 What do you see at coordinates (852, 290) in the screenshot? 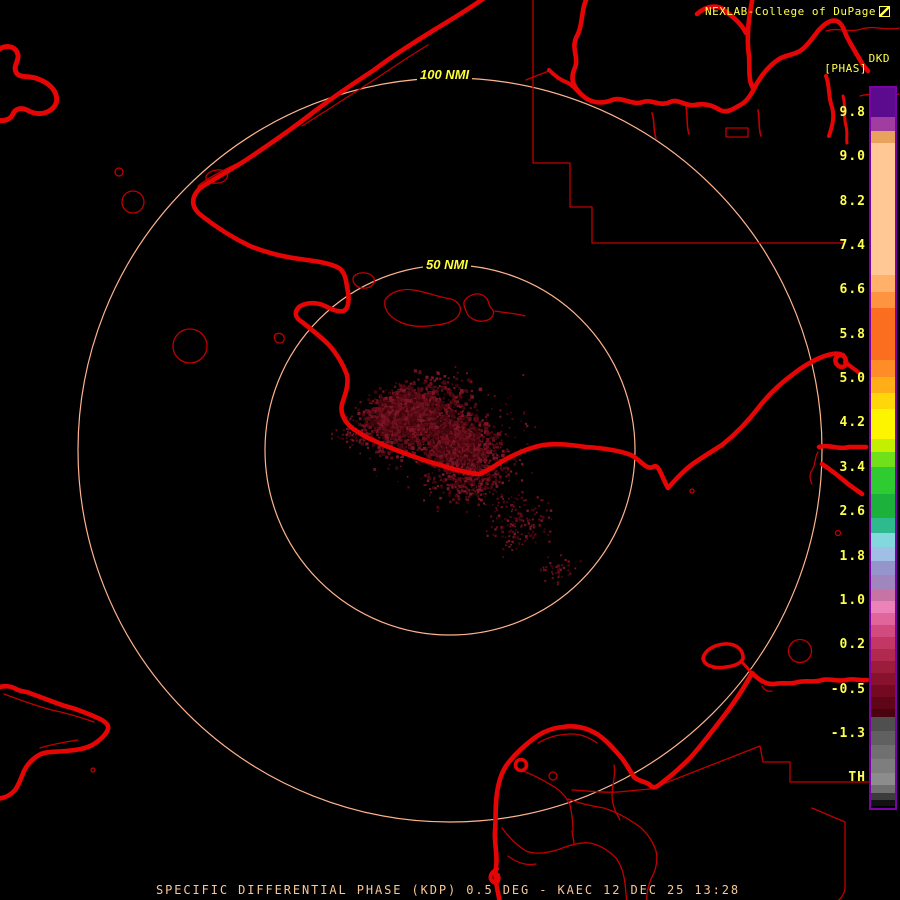
I see `scale-label: 6.6` at bounding box center [852, 290].